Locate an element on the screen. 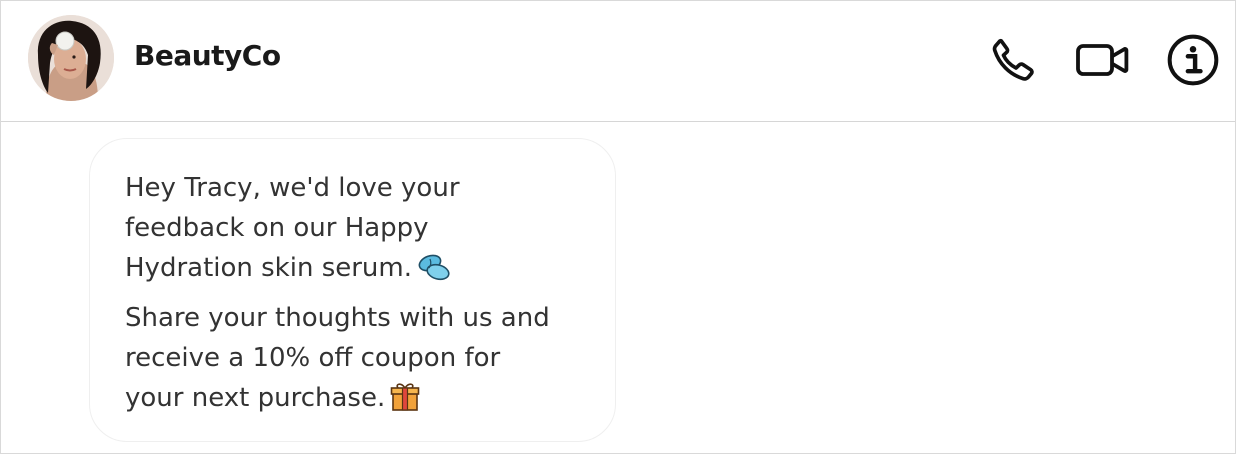  message-line-text: Hydration skin serum. is located at coordinates (269, 268).